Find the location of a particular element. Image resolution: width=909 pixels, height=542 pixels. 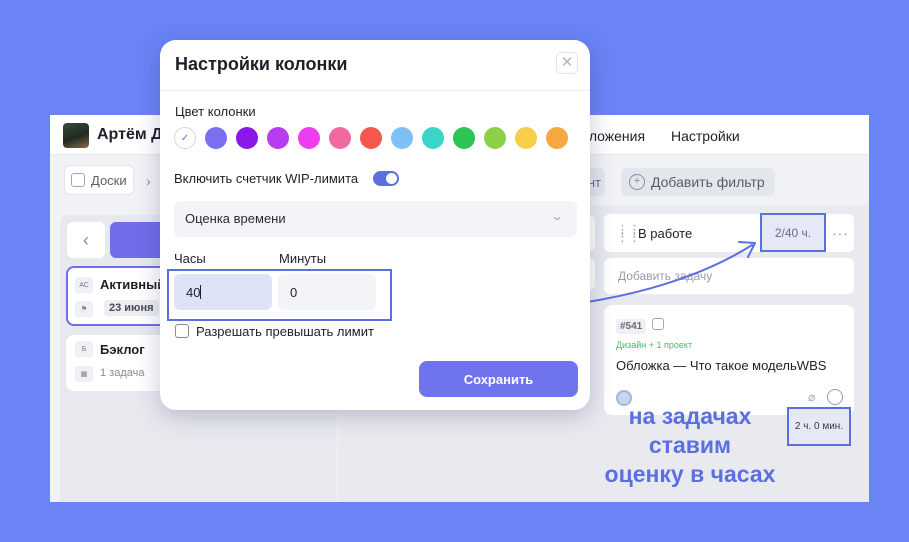

pin-icon is located at coordinates (658, 324).